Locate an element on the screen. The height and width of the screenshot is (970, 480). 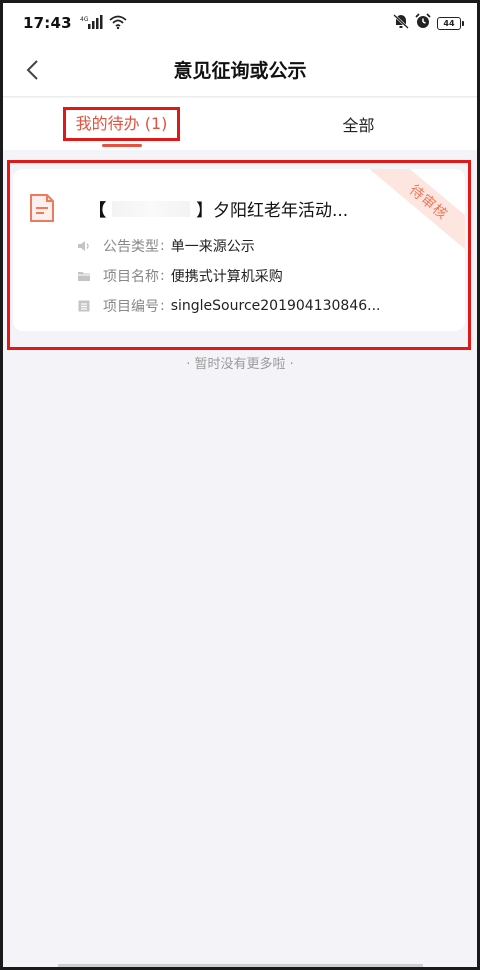
info-row-notice-type: 公告类型 : 单一来源公示 is located at coordinates (166, 246).